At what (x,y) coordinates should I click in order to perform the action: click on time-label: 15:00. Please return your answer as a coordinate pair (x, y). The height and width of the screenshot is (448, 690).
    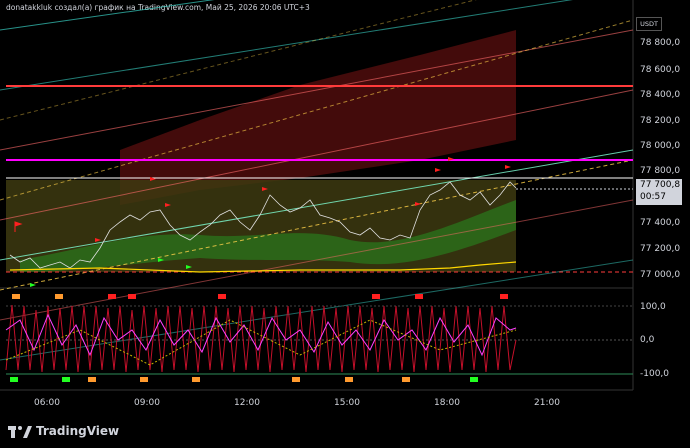
    Looking at the image, I should click on (347, 403).